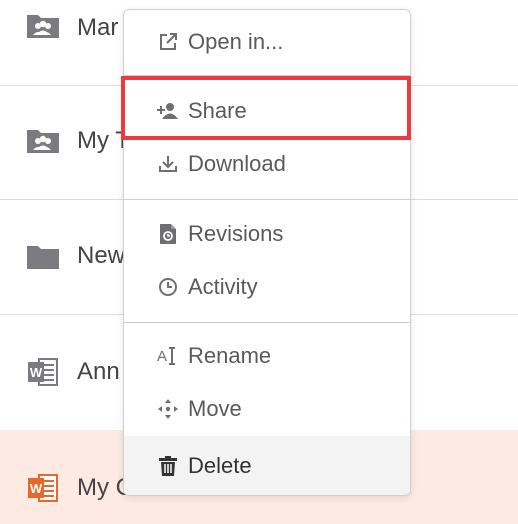 The height and width of the screenshot is (524, 518). Describe the element at coordinates (267, 465) in the screenshot. I see `menu-item-delete: Delete` at that location.